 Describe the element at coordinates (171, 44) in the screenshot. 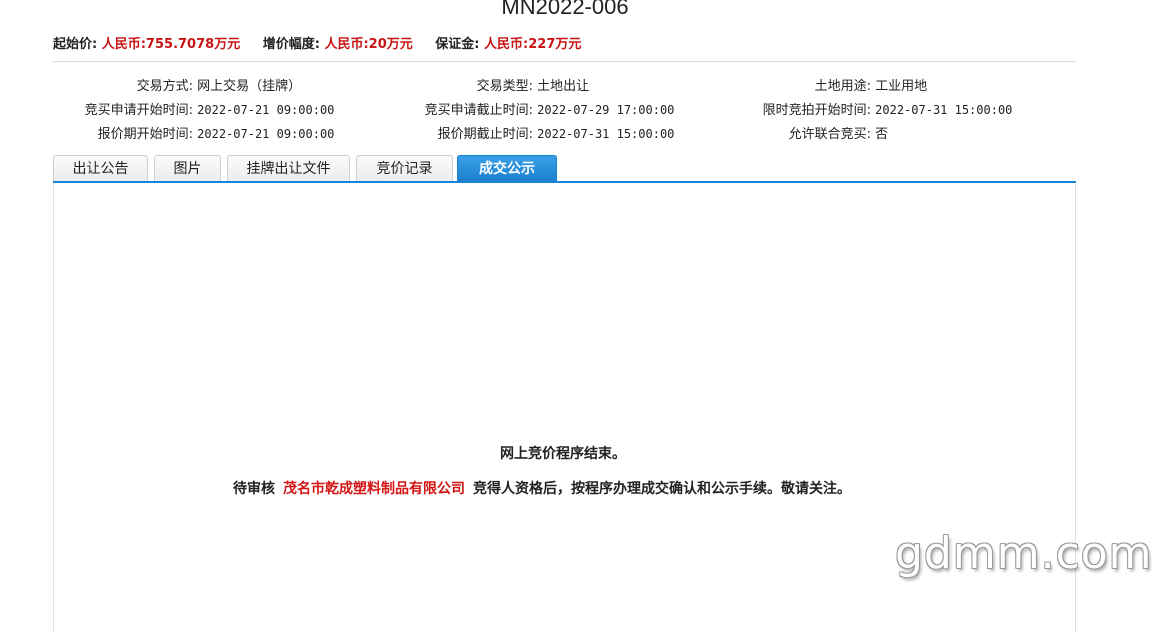

I see `start-price-value: 人民币:755.7078万元` at that location.